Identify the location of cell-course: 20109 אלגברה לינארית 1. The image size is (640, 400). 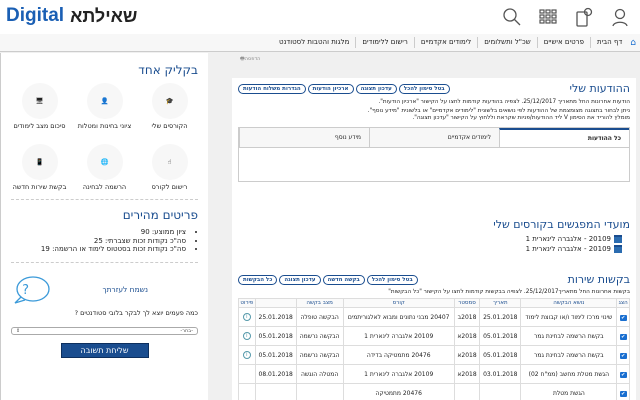
(398, 374).